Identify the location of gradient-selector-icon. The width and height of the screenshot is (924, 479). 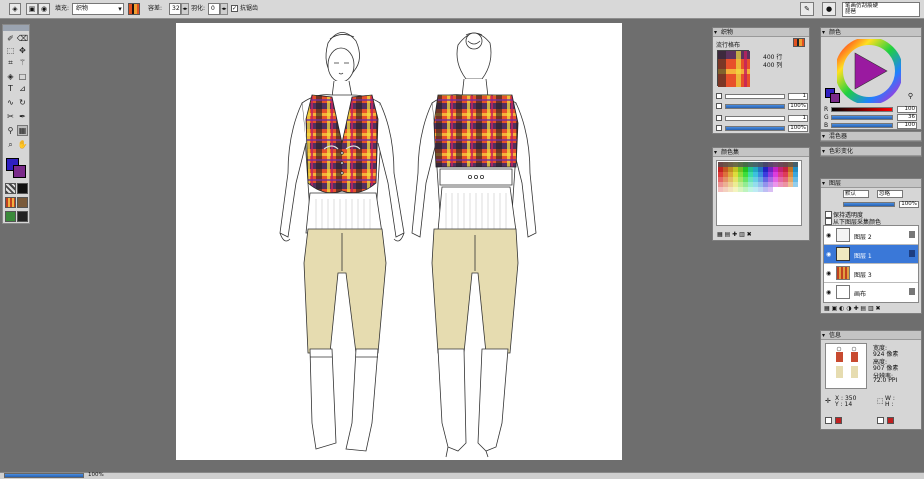
(22, 188).